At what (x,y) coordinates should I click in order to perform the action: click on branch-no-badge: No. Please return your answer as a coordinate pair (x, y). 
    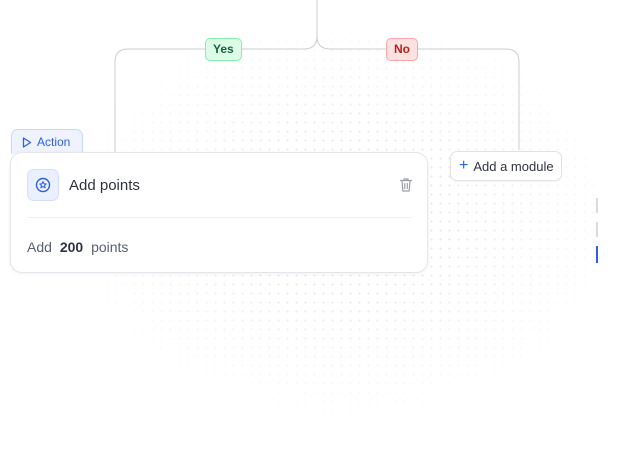
    Looking at the image, I should click on (402, 49).